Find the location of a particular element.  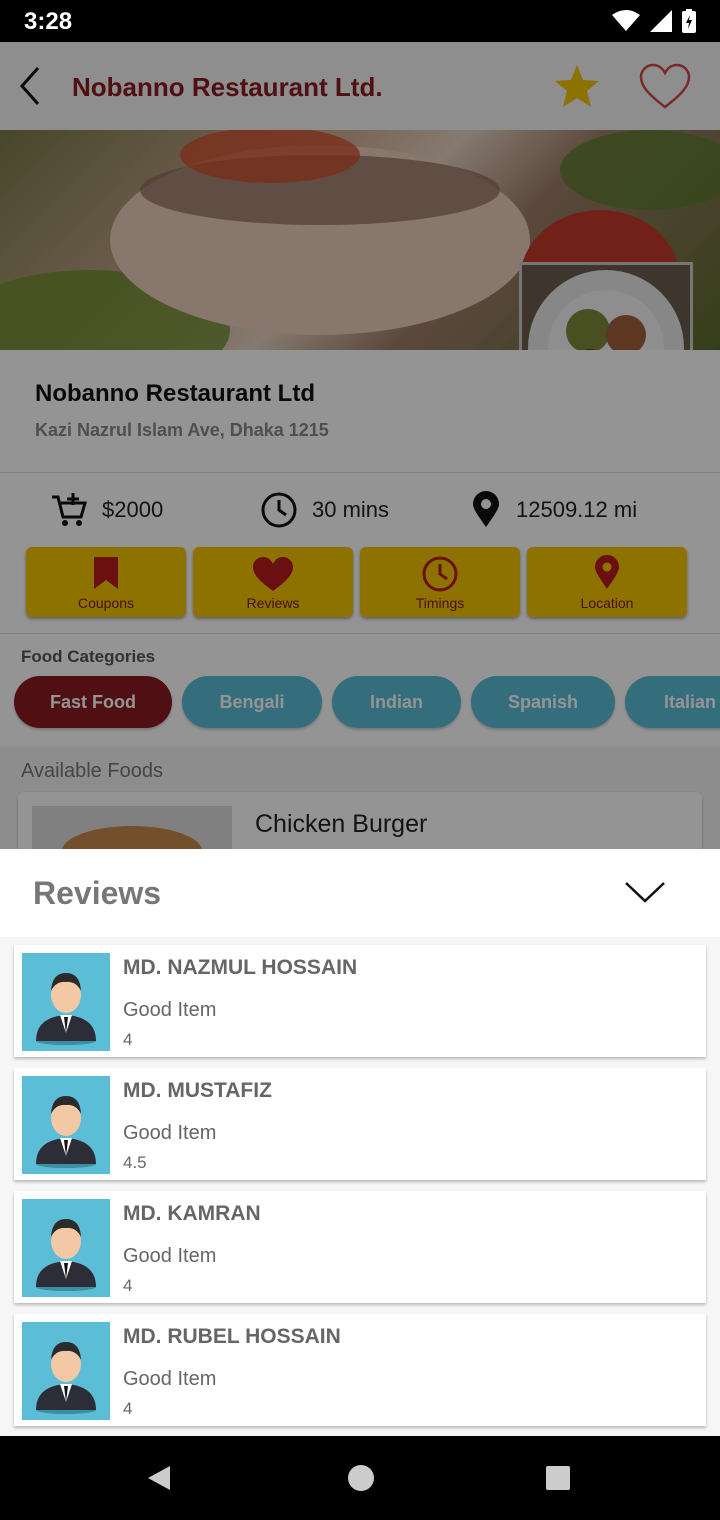

review-card: MD. MUSTAFIZ Good Item 4.5 is located at coordinates (360, 1124).